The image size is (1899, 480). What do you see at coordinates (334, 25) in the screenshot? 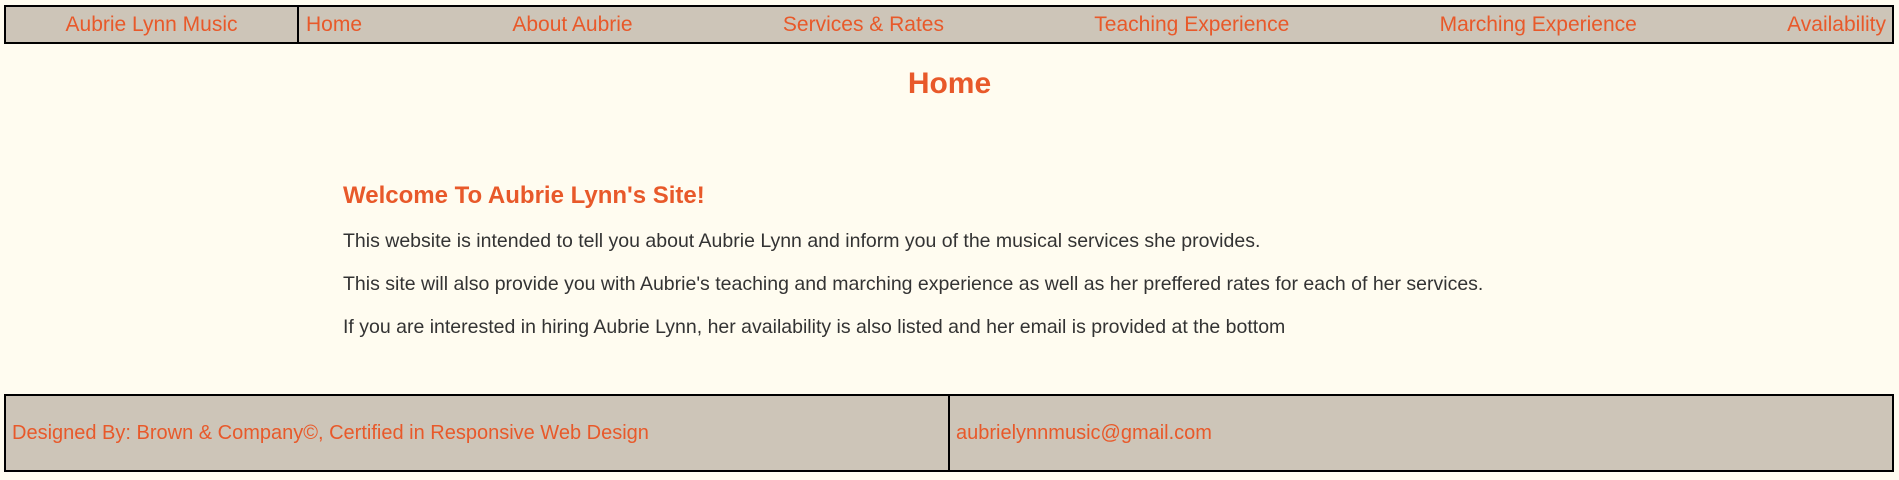
I see `nav-item-home: Home` at bounding box center [334, 25].